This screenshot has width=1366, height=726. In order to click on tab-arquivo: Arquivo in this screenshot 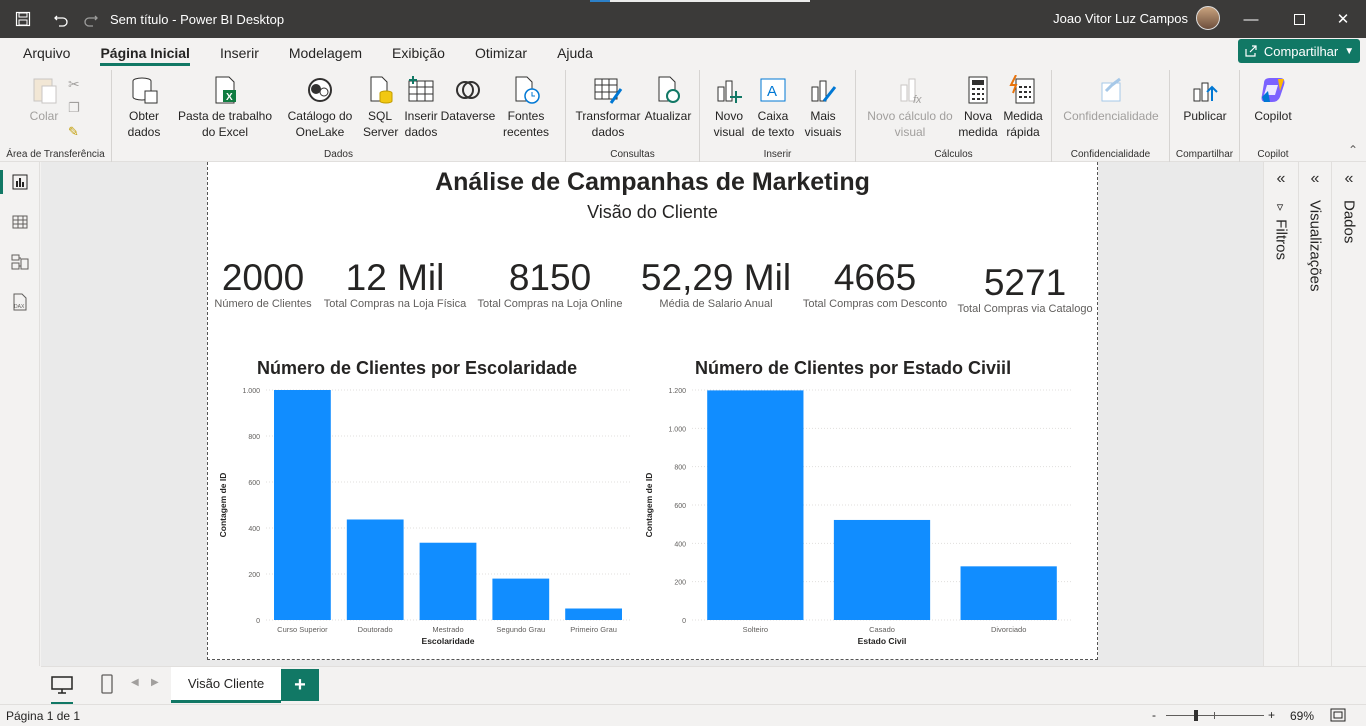, I will do `click(46, 55)`.